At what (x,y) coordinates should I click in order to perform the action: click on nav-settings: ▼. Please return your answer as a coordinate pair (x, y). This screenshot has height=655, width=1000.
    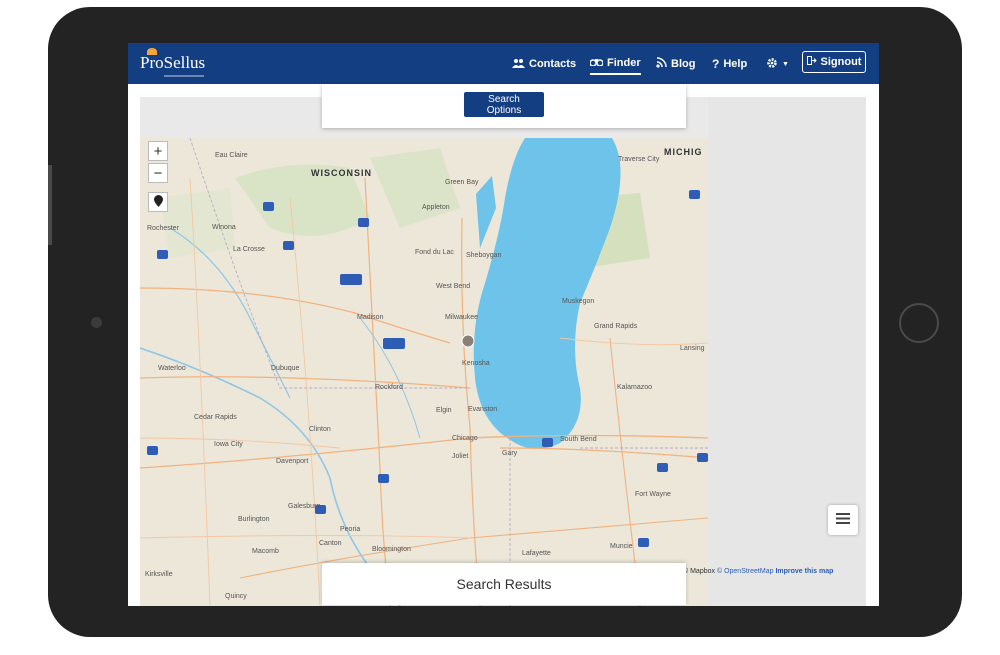
    Looking at the image, I should click on (777, 64).